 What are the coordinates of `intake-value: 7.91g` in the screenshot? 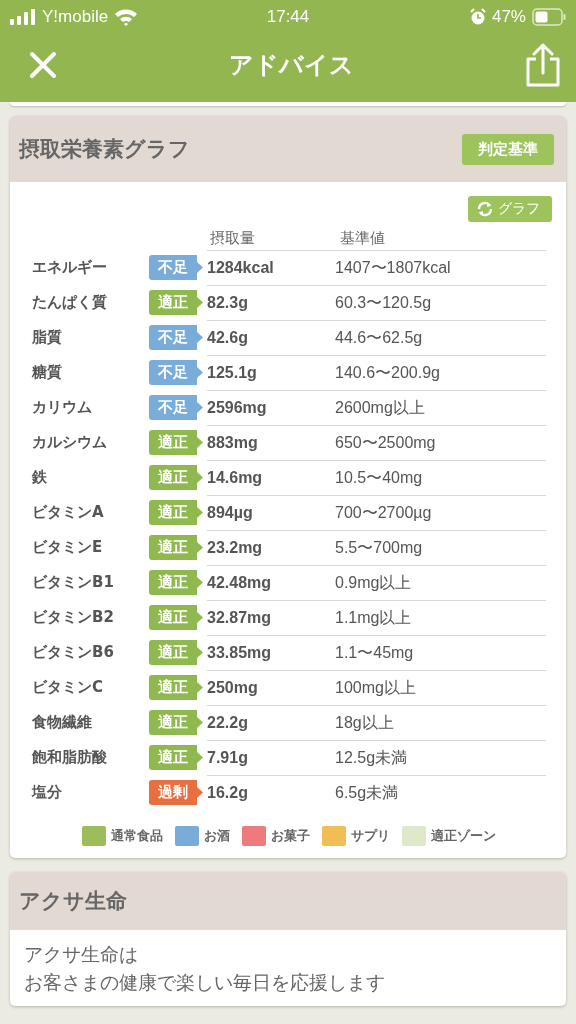 It's located at (228, 758).